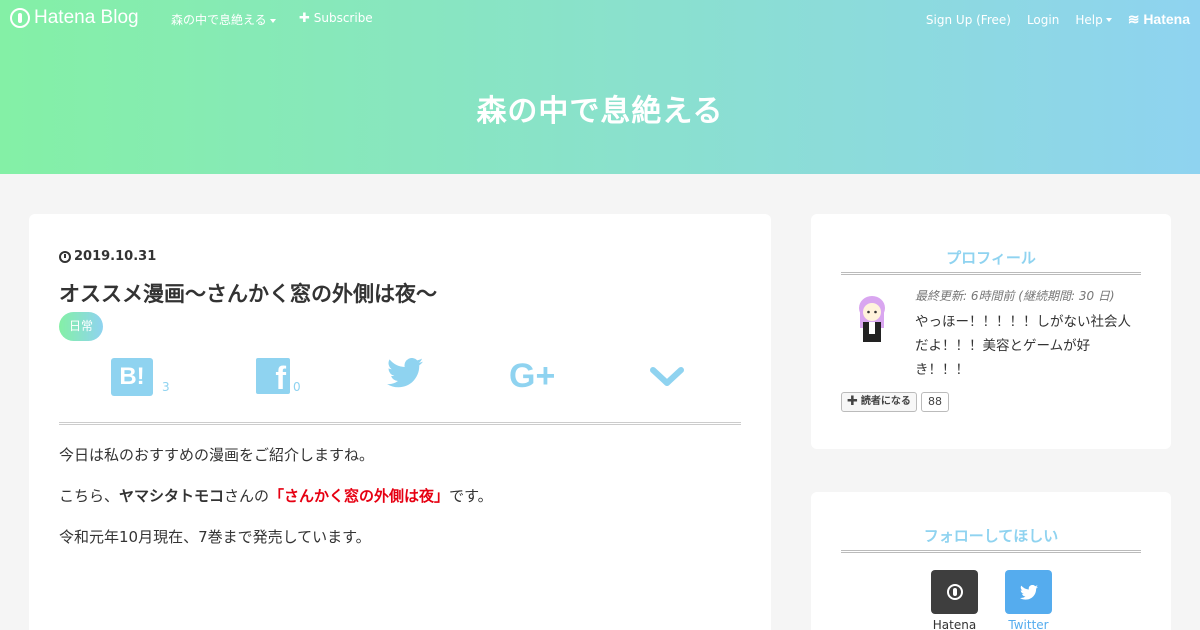  I want to click on twitter-share-button, so click(405, 374).